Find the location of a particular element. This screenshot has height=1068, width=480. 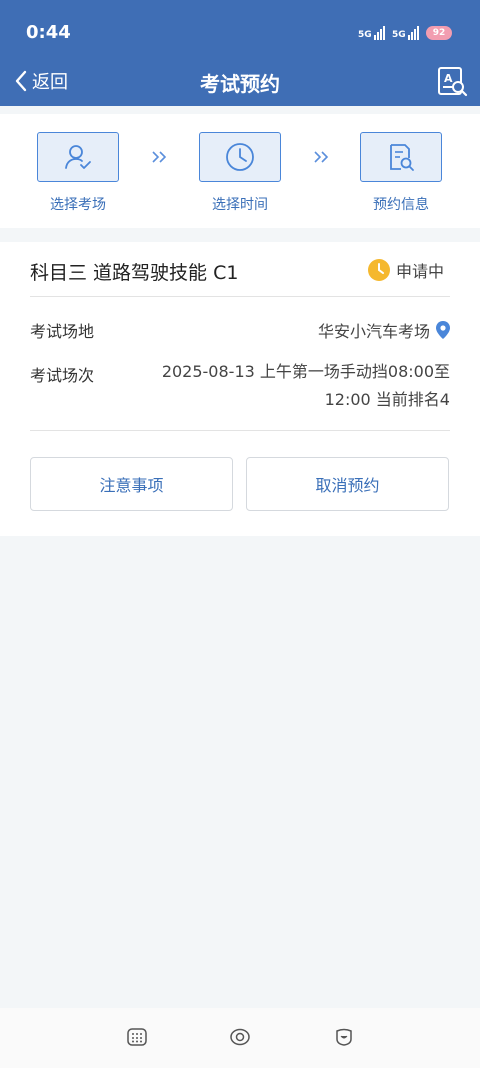

status-text: 申请中 is located at coordinates (420, 271).